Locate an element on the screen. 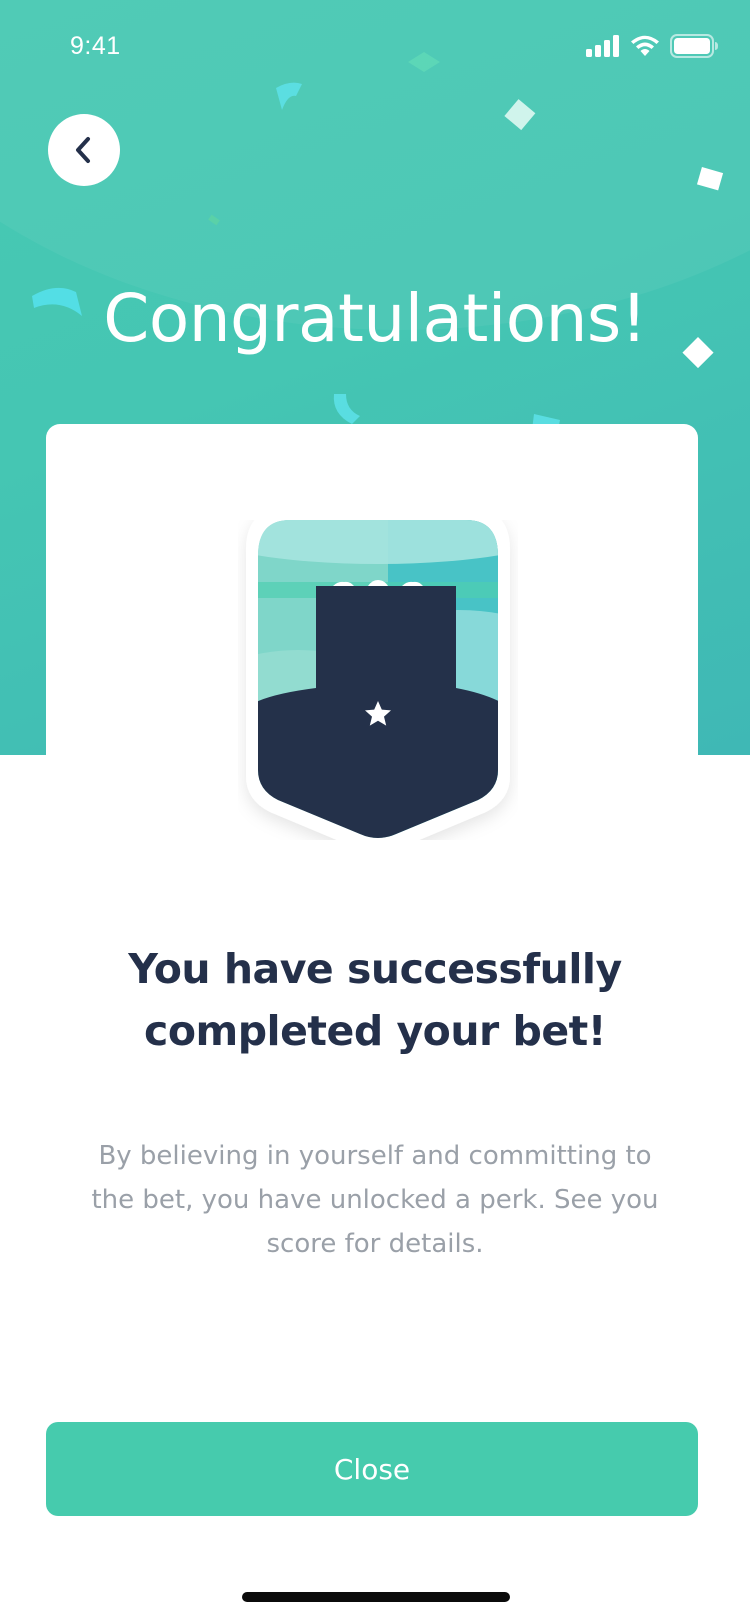 This screenshot has height=1624, width=750. achievement-badge is located at coordinates (378, 680).